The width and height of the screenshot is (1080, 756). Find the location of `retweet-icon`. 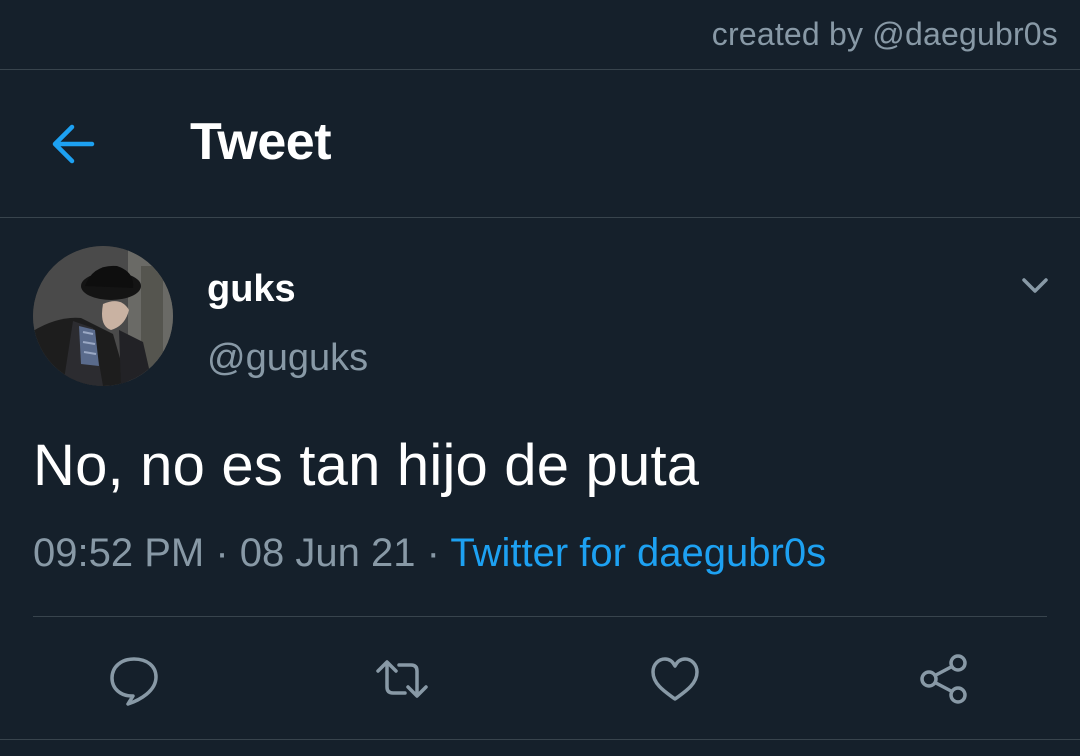

retweet-icon is located at coordinates (402, 679).